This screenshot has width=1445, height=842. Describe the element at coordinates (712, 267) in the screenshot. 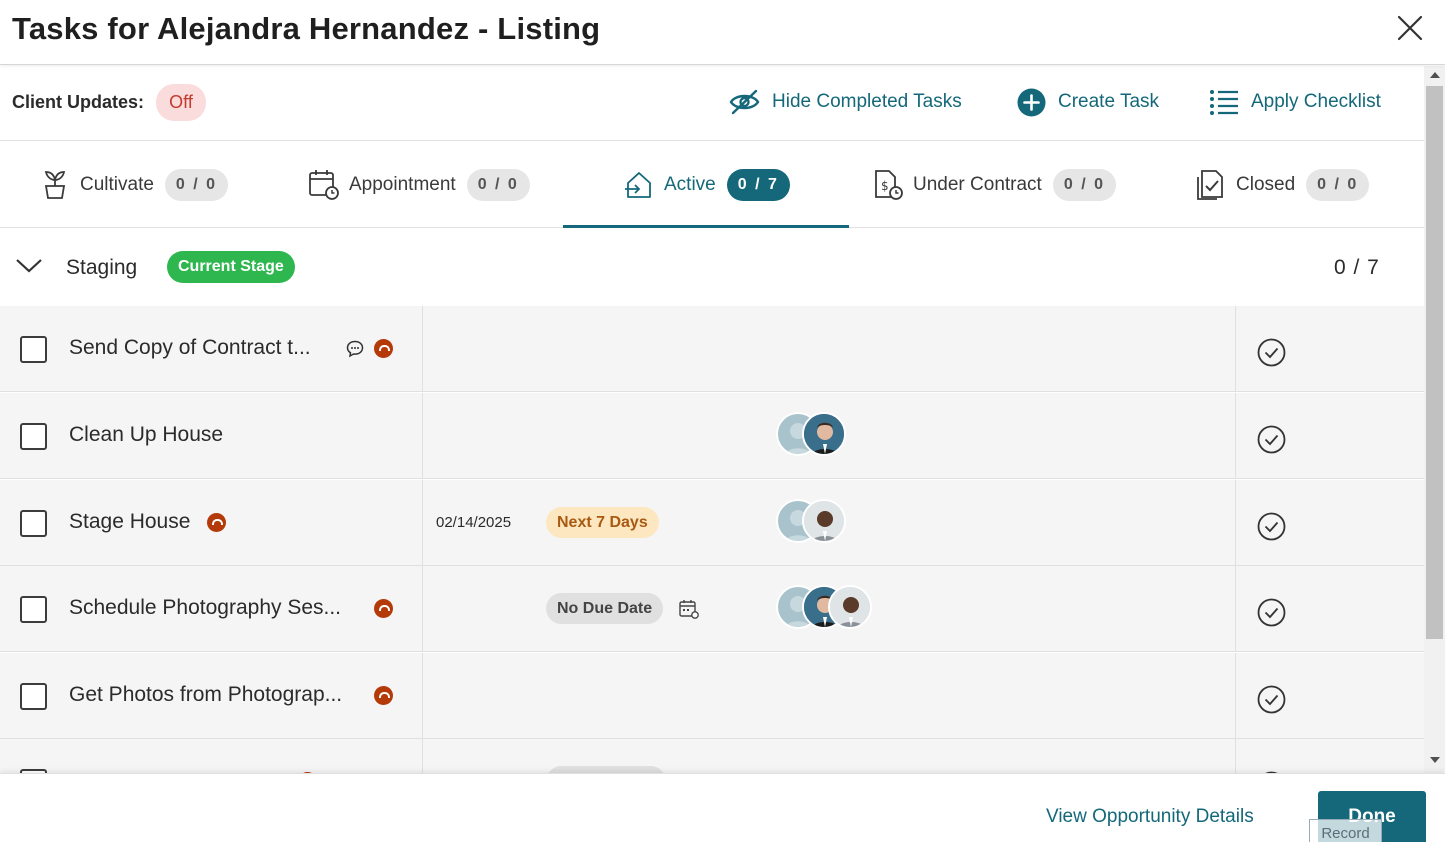

I see `stage-header: Staging Current Stage 0 / 7` at that location.